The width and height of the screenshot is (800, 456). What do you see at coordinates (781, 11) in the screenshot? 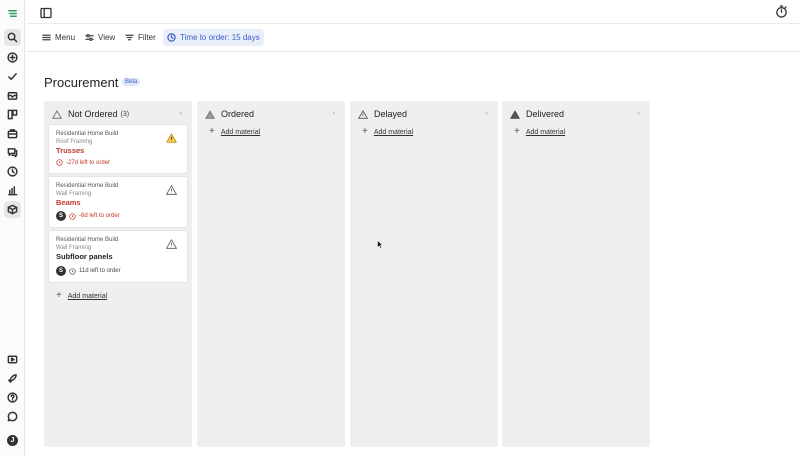
I see `timer-icon` at bounding box center [781, 11].